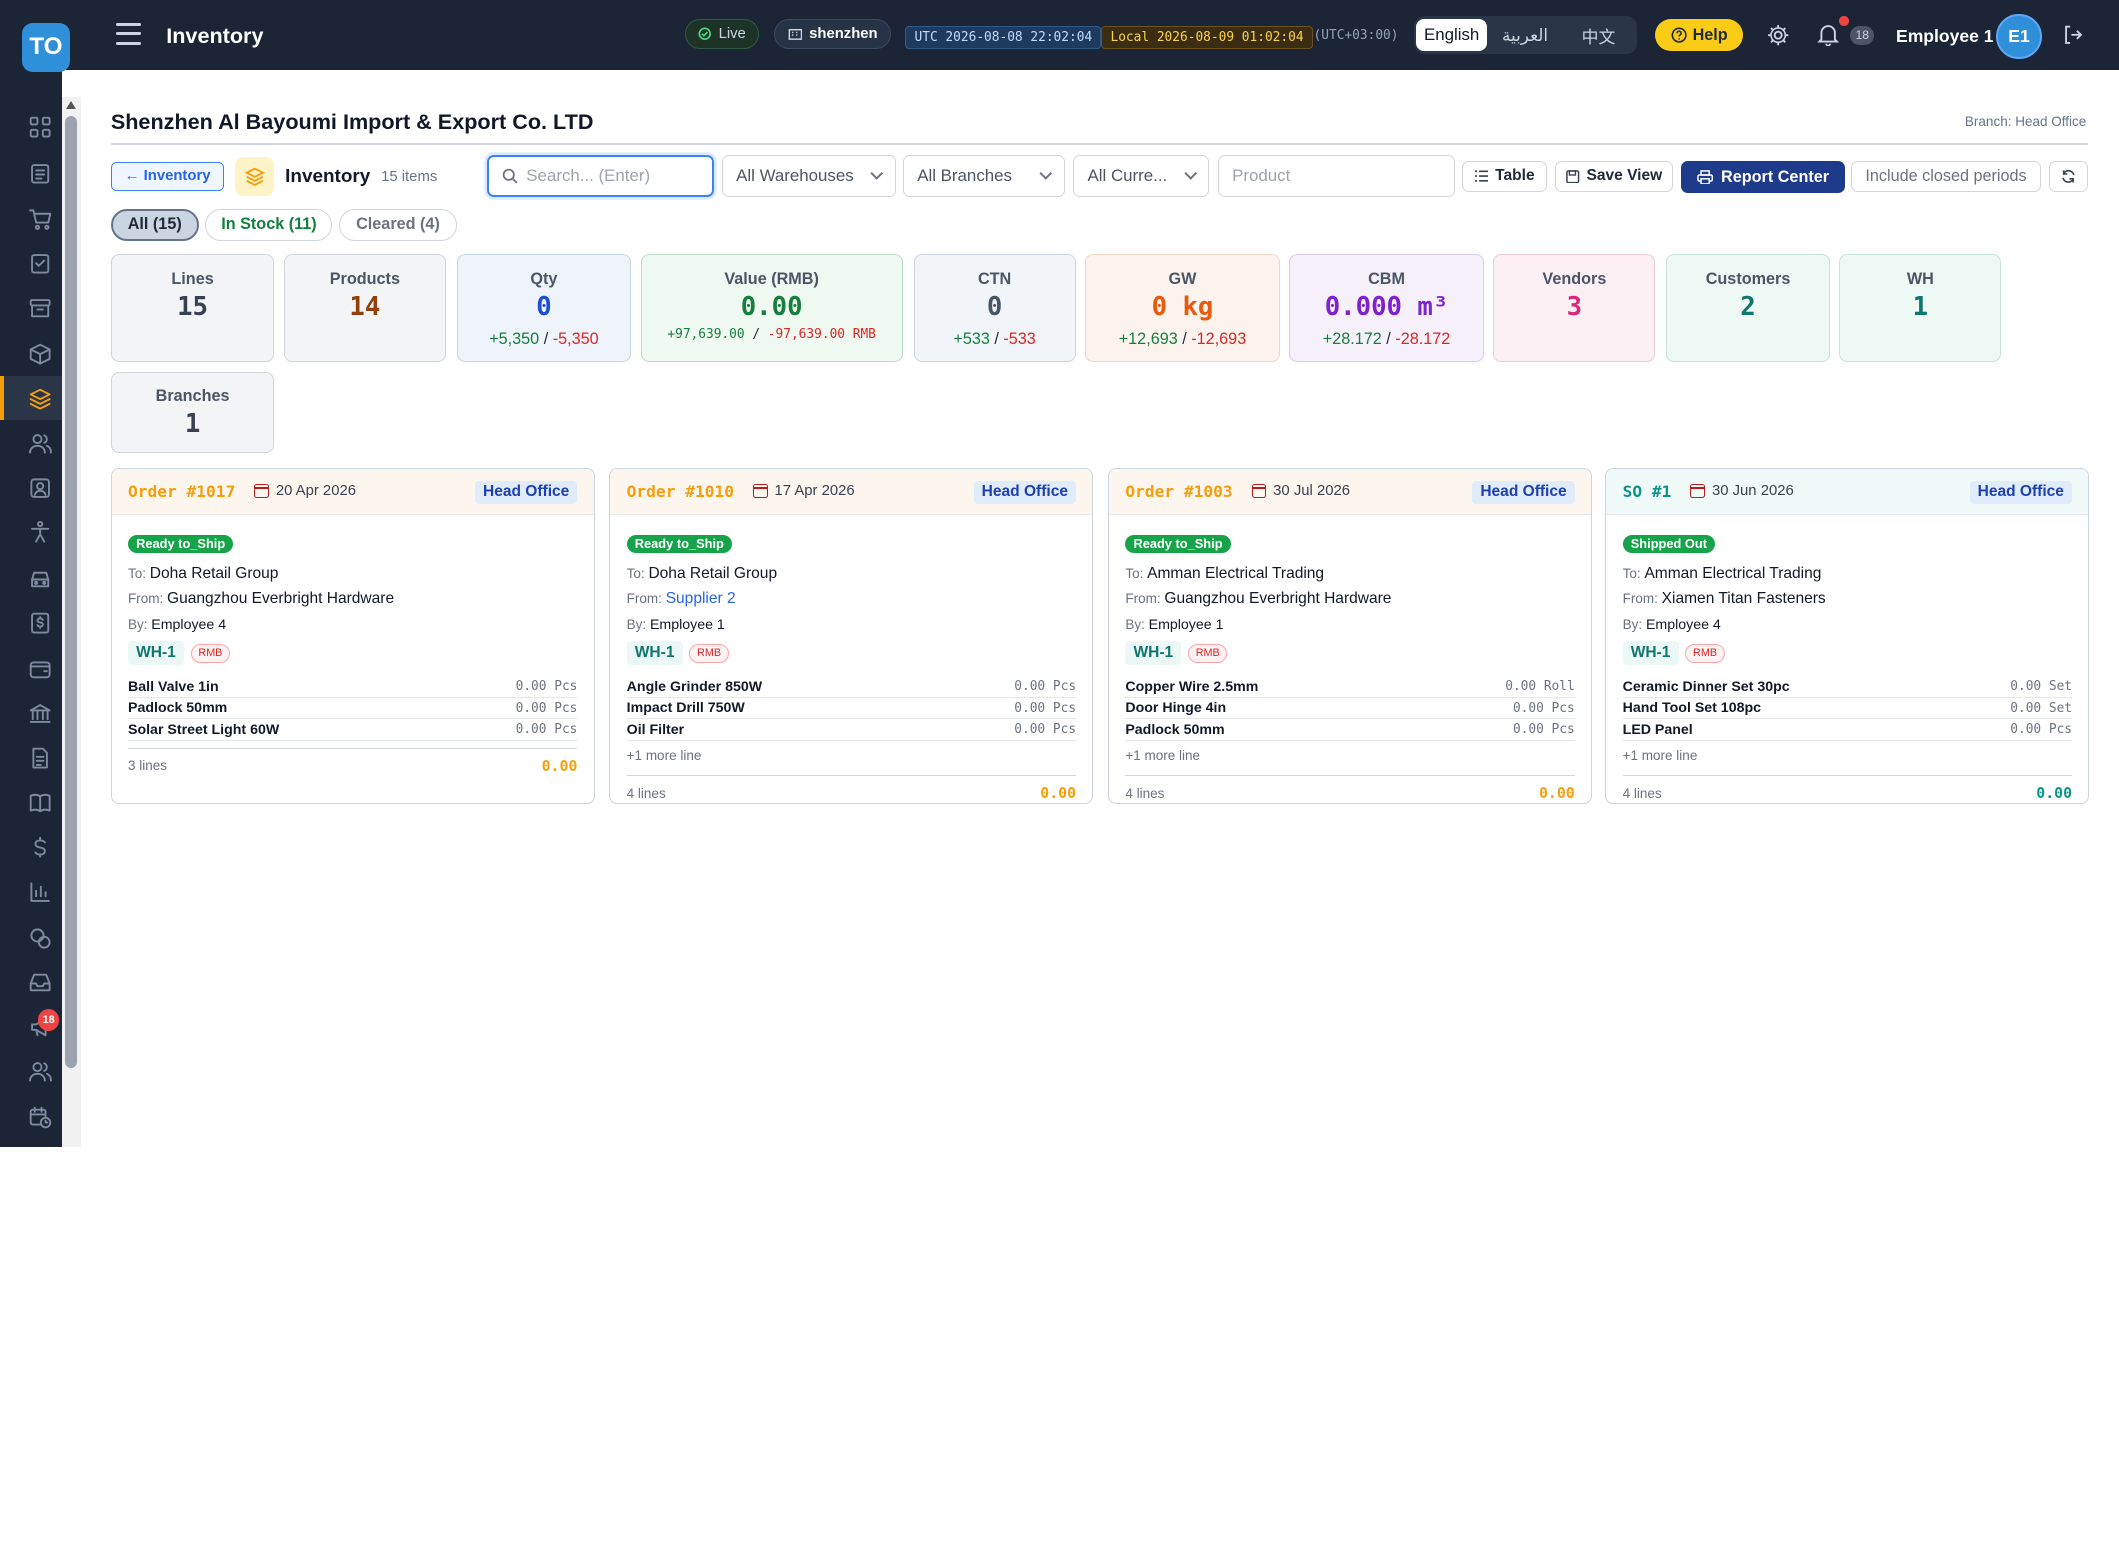 The image size is (2119, 1551). Describe the element at coordinates (40, 623) in the screenshot. I see `dollar-doc-icon` at that location.